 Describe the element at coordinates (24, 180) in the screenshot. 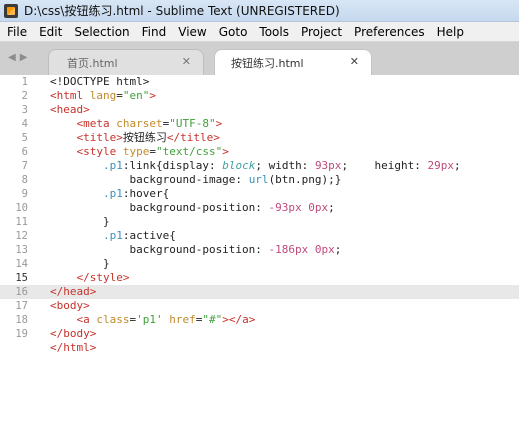

I see `line-number: 8` at that location.